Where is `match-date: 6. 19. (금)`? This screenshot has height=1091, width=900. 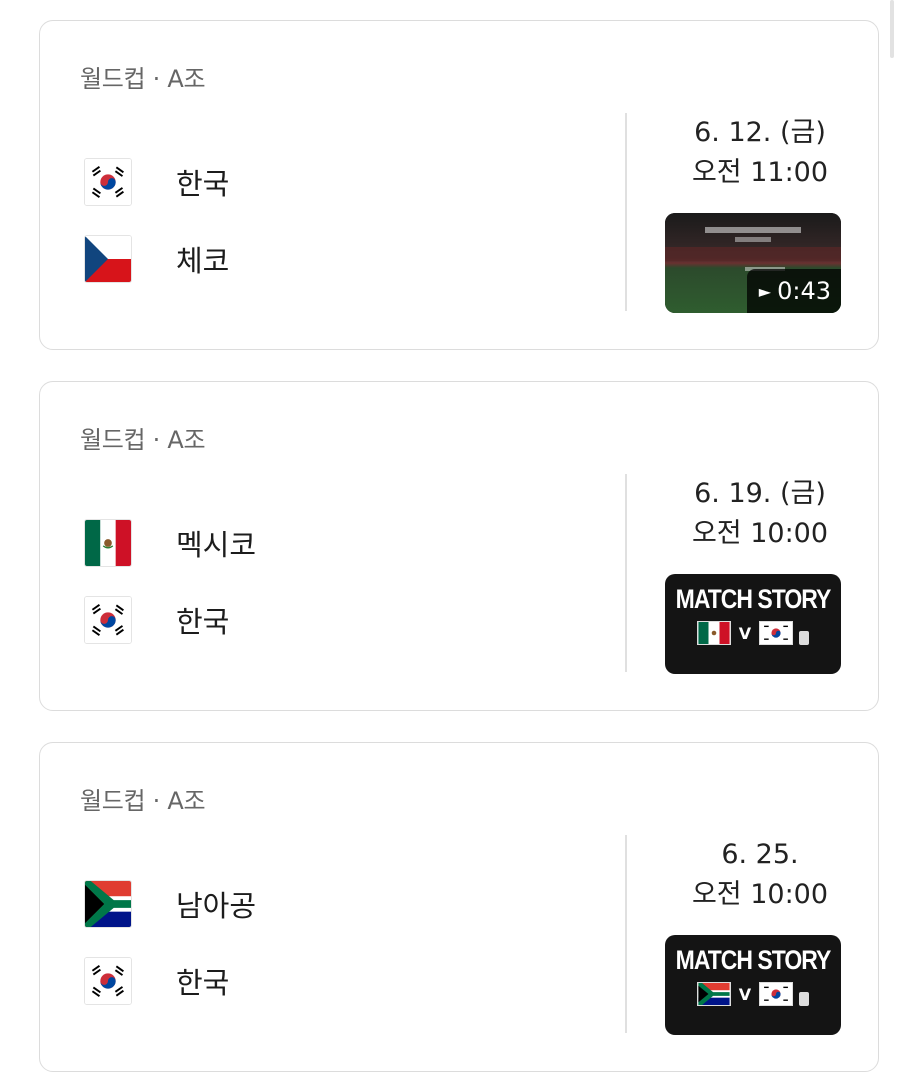
match-date: 6. 19. (금) is located at coordinates (760, 493).